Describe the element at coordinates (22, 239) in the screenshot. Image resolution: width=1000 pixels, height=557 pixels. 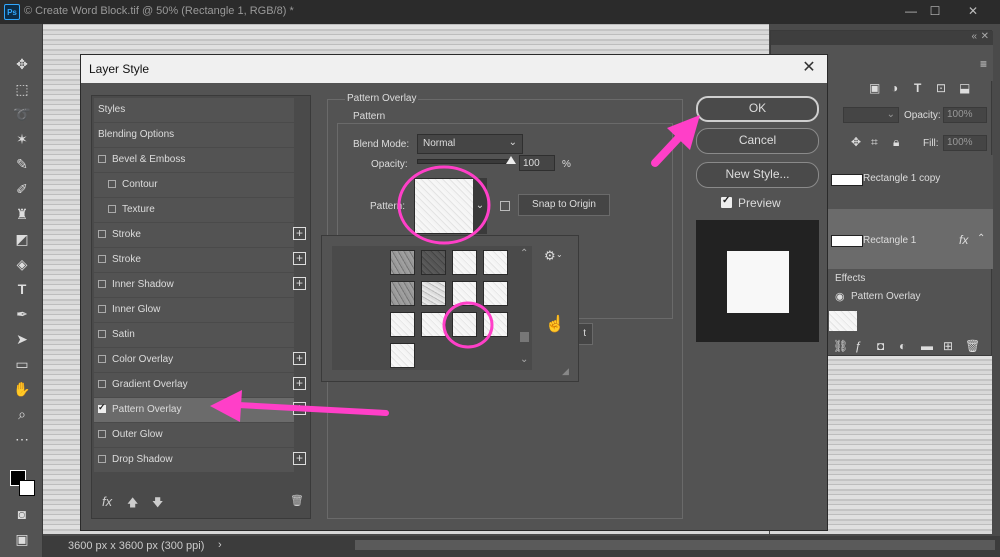
I see `eraser-tool-icon: ◩` at that location.